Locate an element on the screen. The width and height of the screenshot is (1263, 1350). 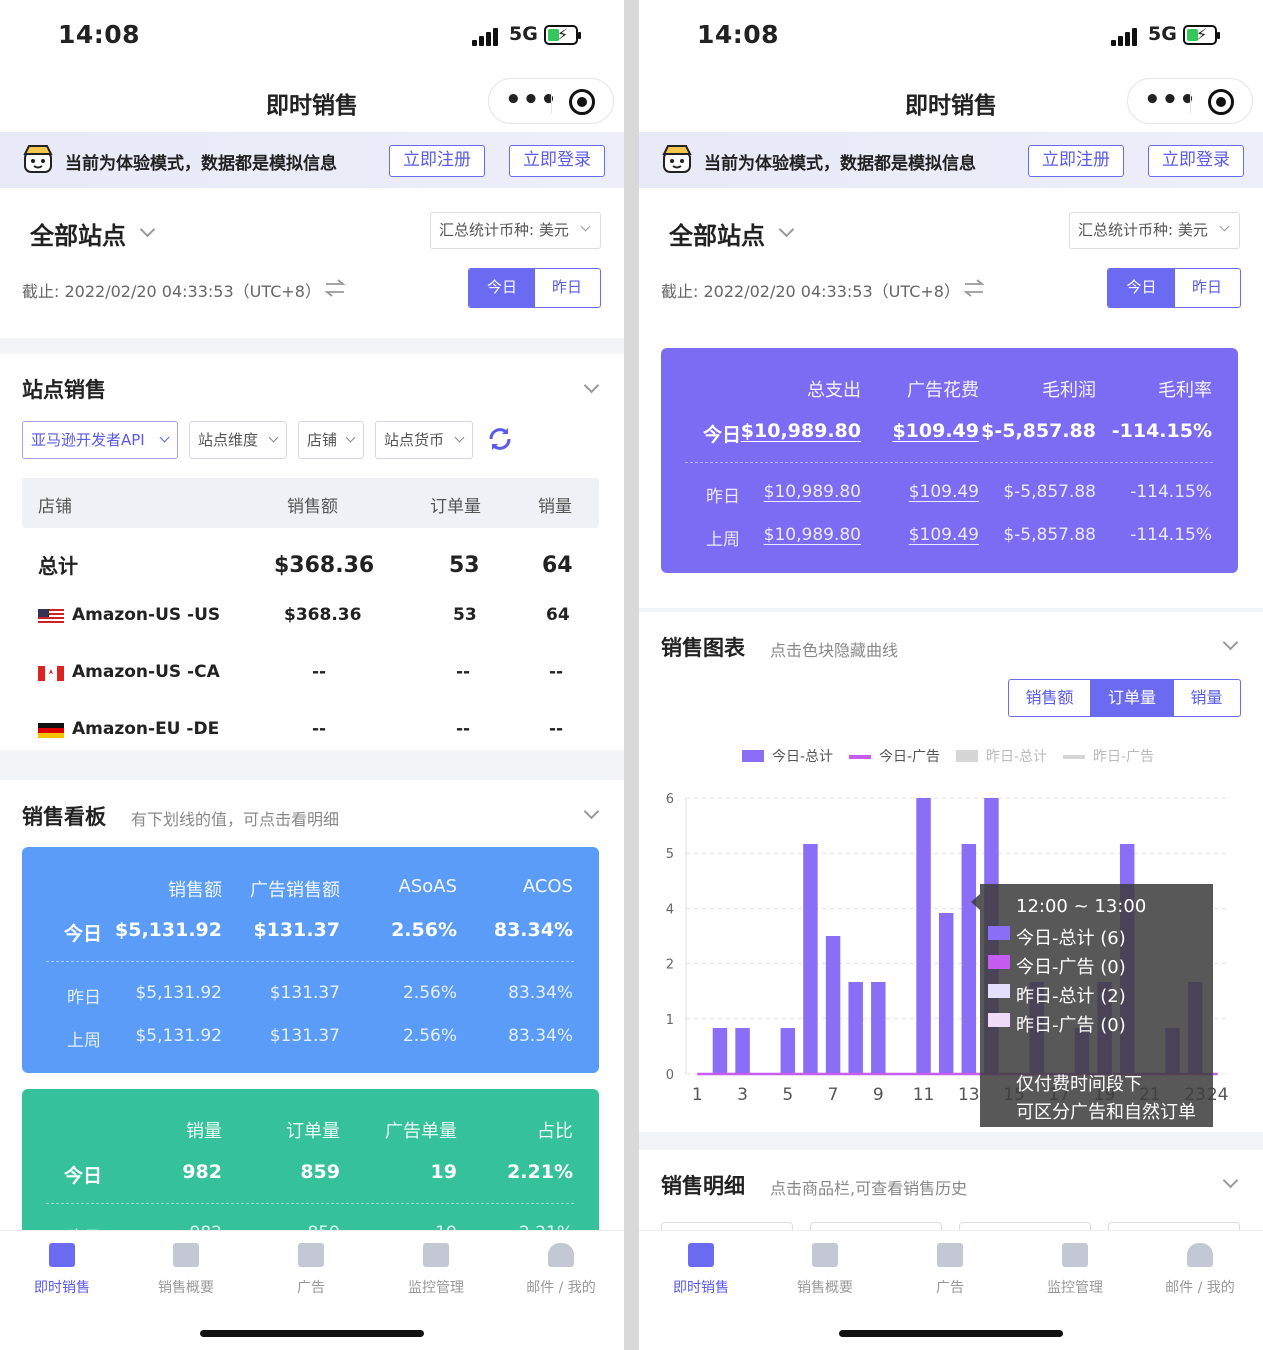
y-tick-label: 5 is located at coordinates (670, 854).